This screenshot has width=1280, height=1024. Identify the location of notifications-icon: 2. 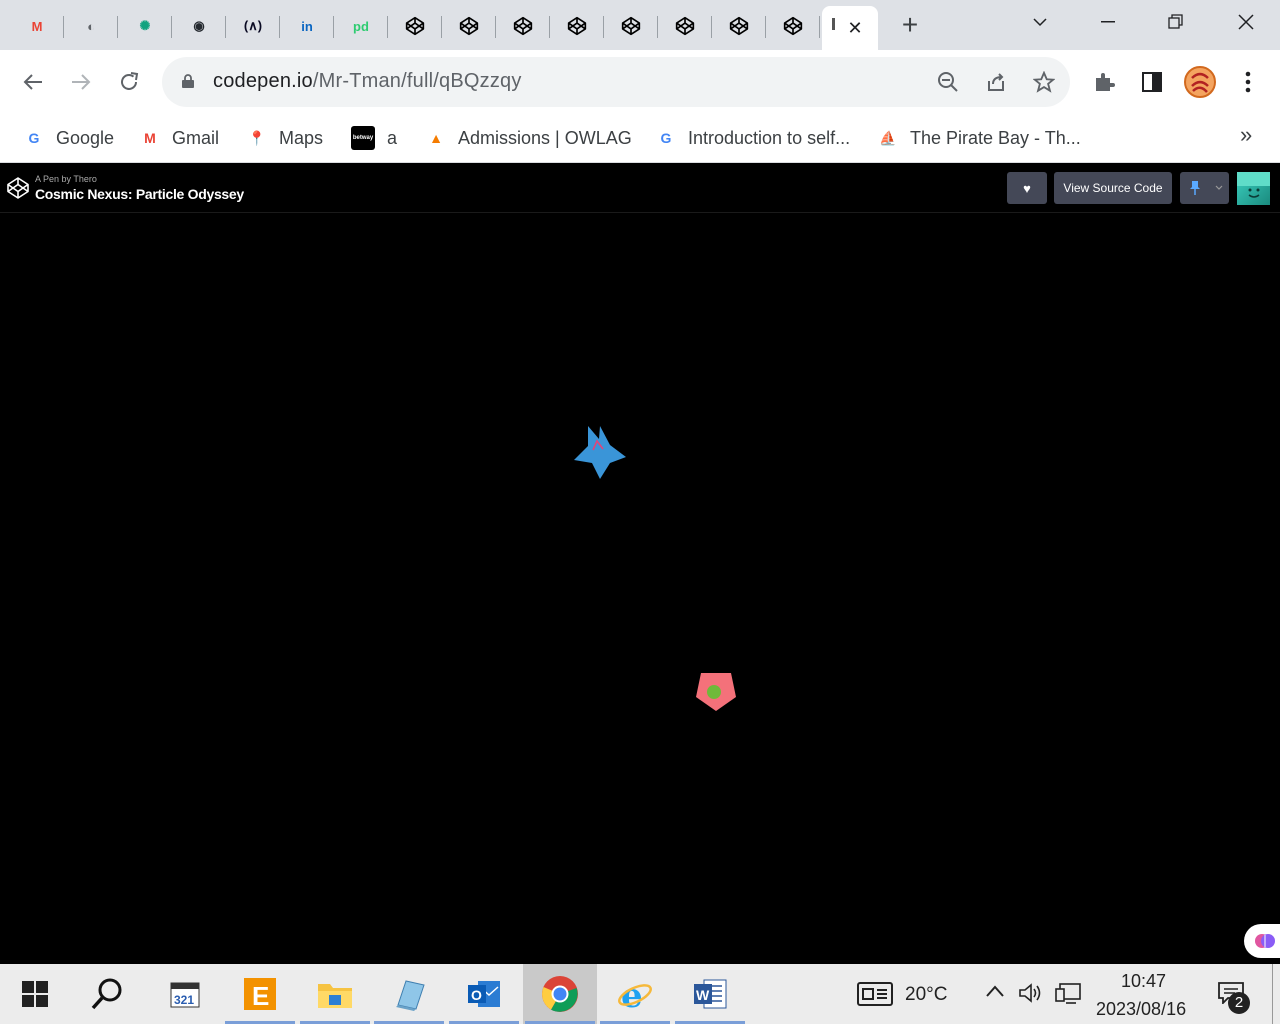
(1236, 999).